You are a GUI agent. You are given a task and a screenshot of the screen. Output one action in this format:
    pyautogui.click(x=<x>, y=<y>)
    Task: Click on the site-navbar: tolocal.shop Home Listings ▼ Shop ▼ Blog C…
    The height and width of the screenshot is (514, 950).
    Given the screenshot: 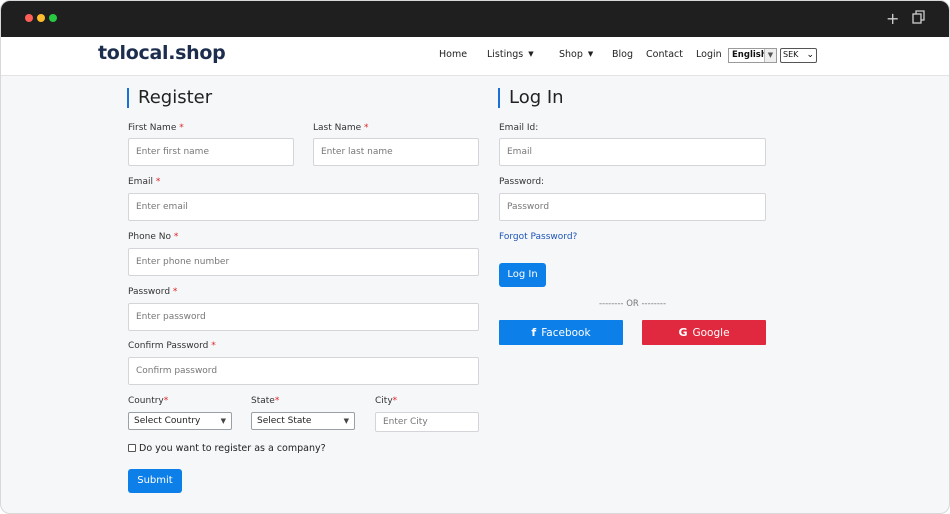 What is the action you would take?
    pyautogui.click(x=475, y=56)
    